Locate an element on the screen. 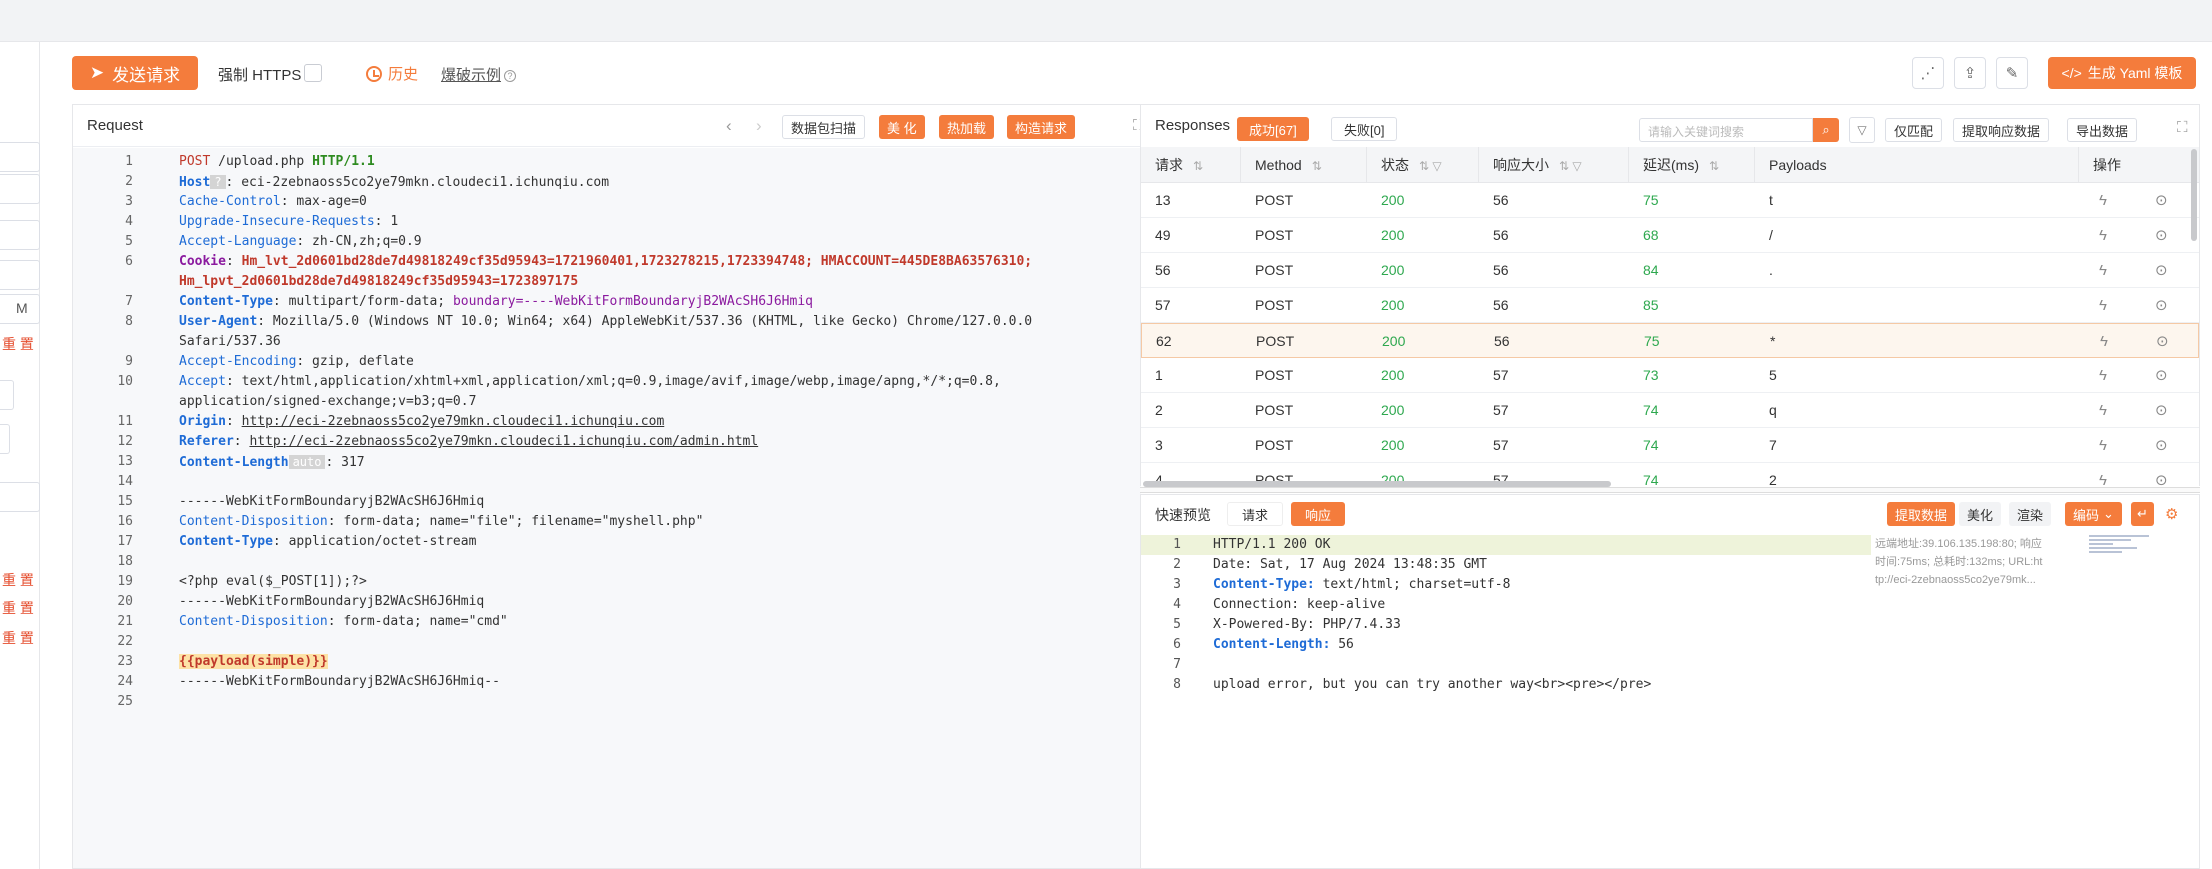 The height and width of the screenshot is (869, 2212). expand-icon: ⛶ is located at coordinates (2182, 127).